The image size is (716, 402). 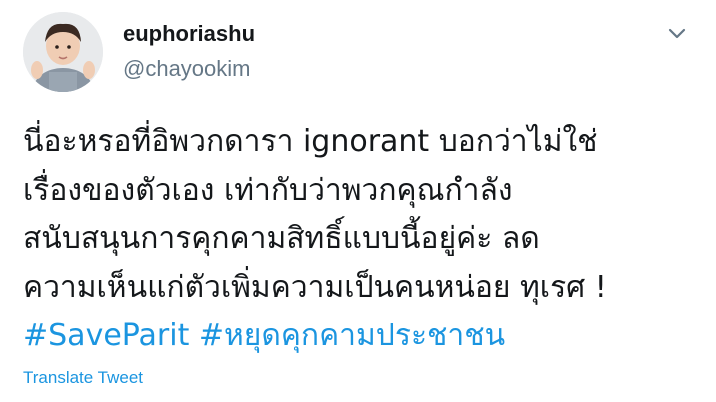 What do you see at coordinates (352, 335) in the screenshot?
I see `hashtag-stop-harassing-people: #หยุดคุกคามประชาชน` at bounding box center [352, 335].